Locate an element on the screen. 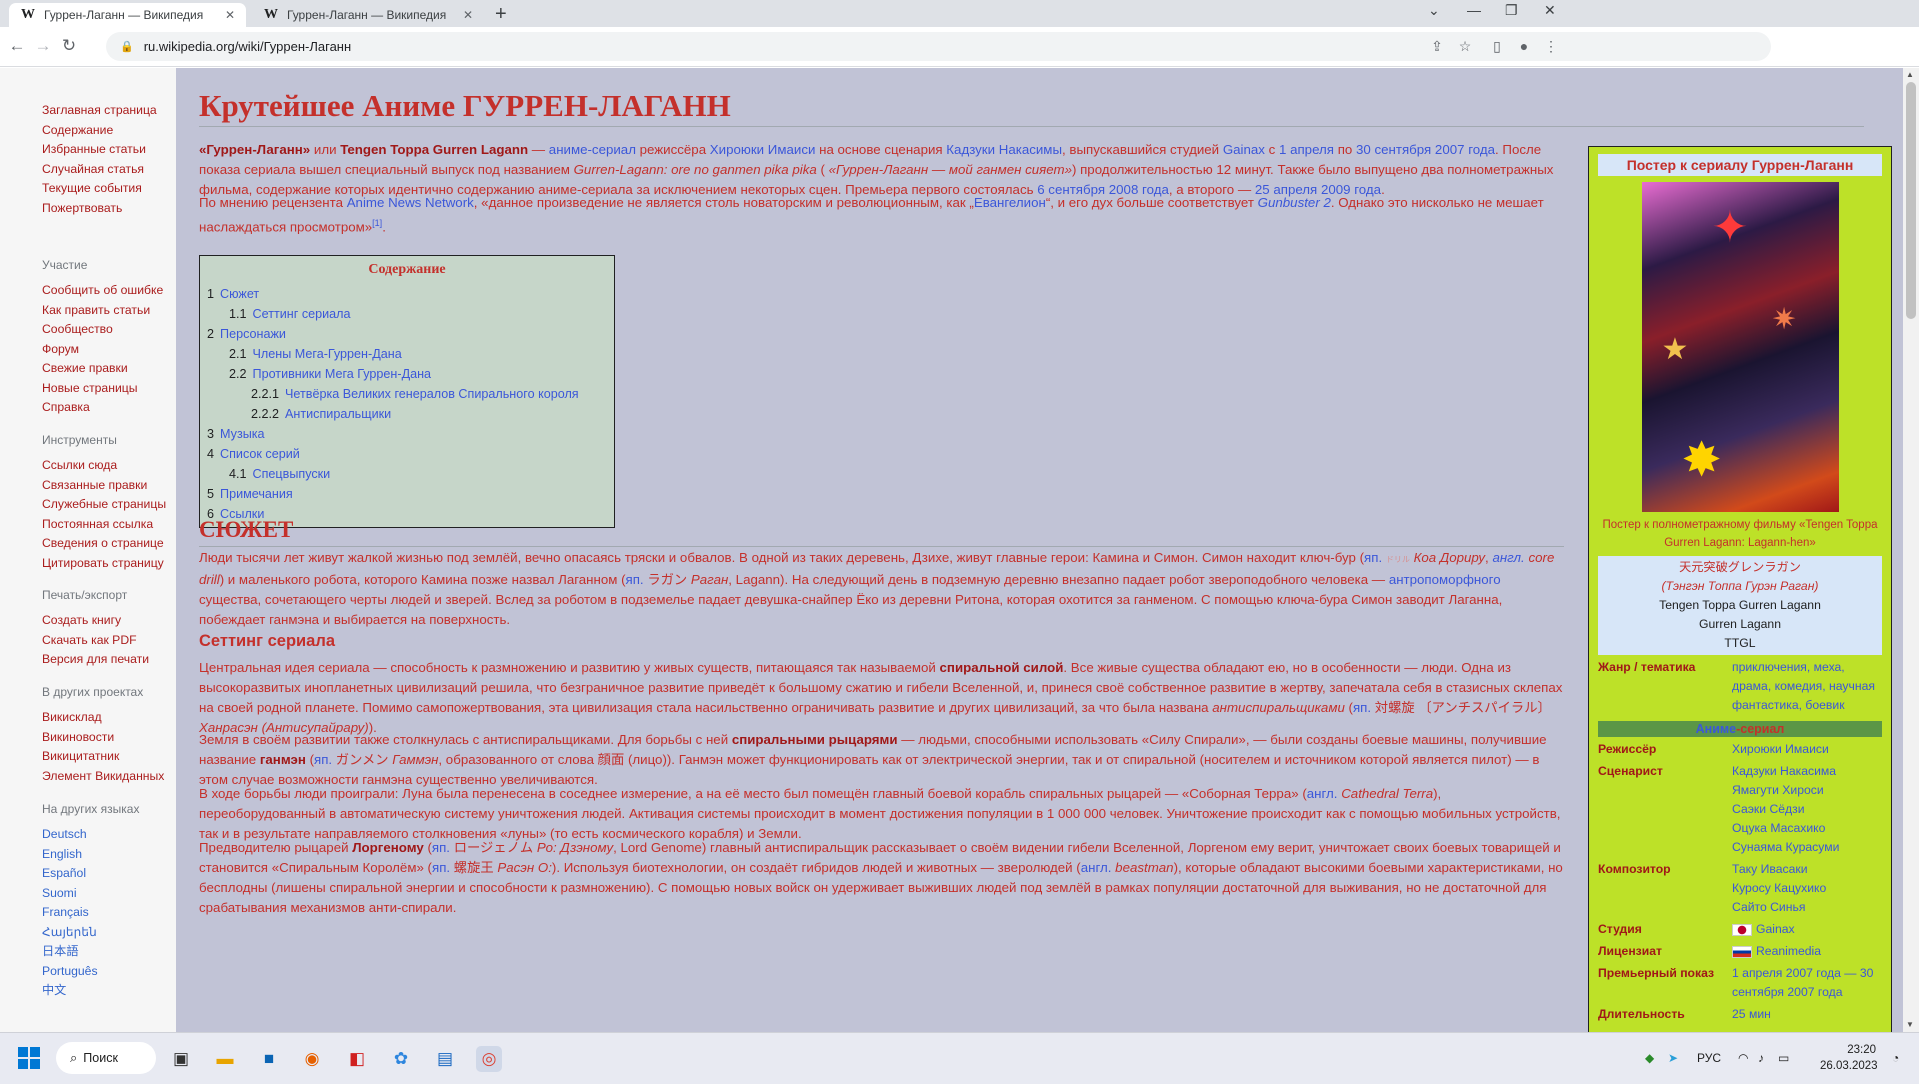 This screenshot has height=1084, width=1919. sidebar-item-forum: Форум is located at coordinates (102, 350).